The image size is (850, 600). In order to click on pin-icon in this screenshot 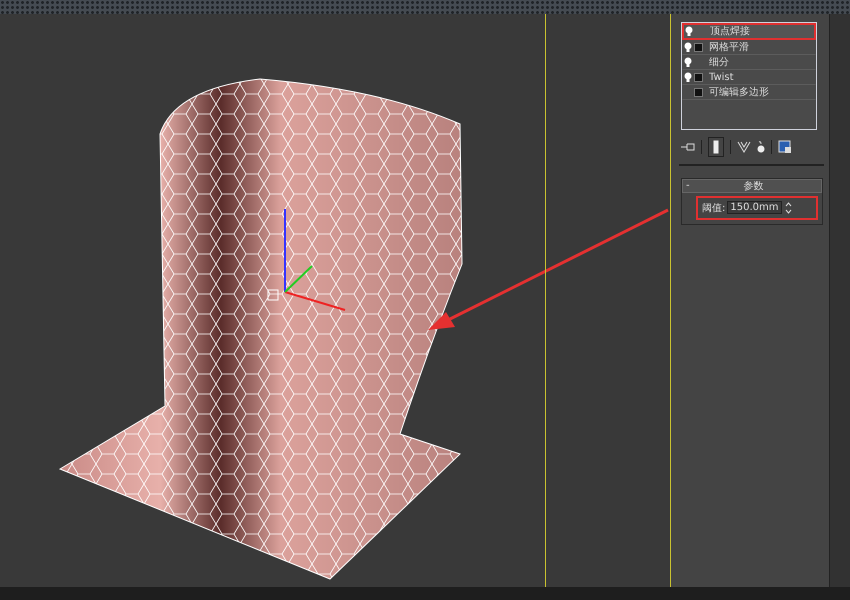, I will do `click(688, 147)`.